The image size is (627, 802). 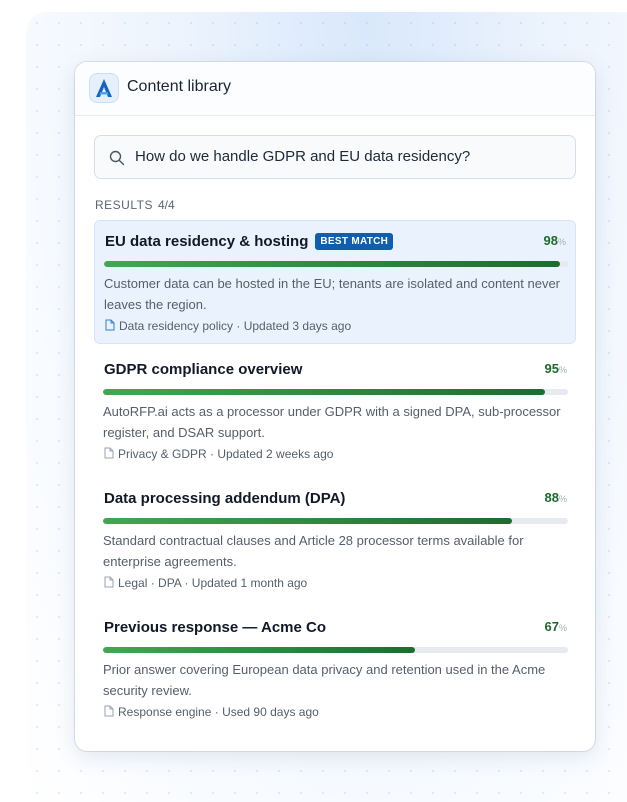 I want to click on result-title: EU data residency & hosting BEST MATCH, so click(x=249, y=241).